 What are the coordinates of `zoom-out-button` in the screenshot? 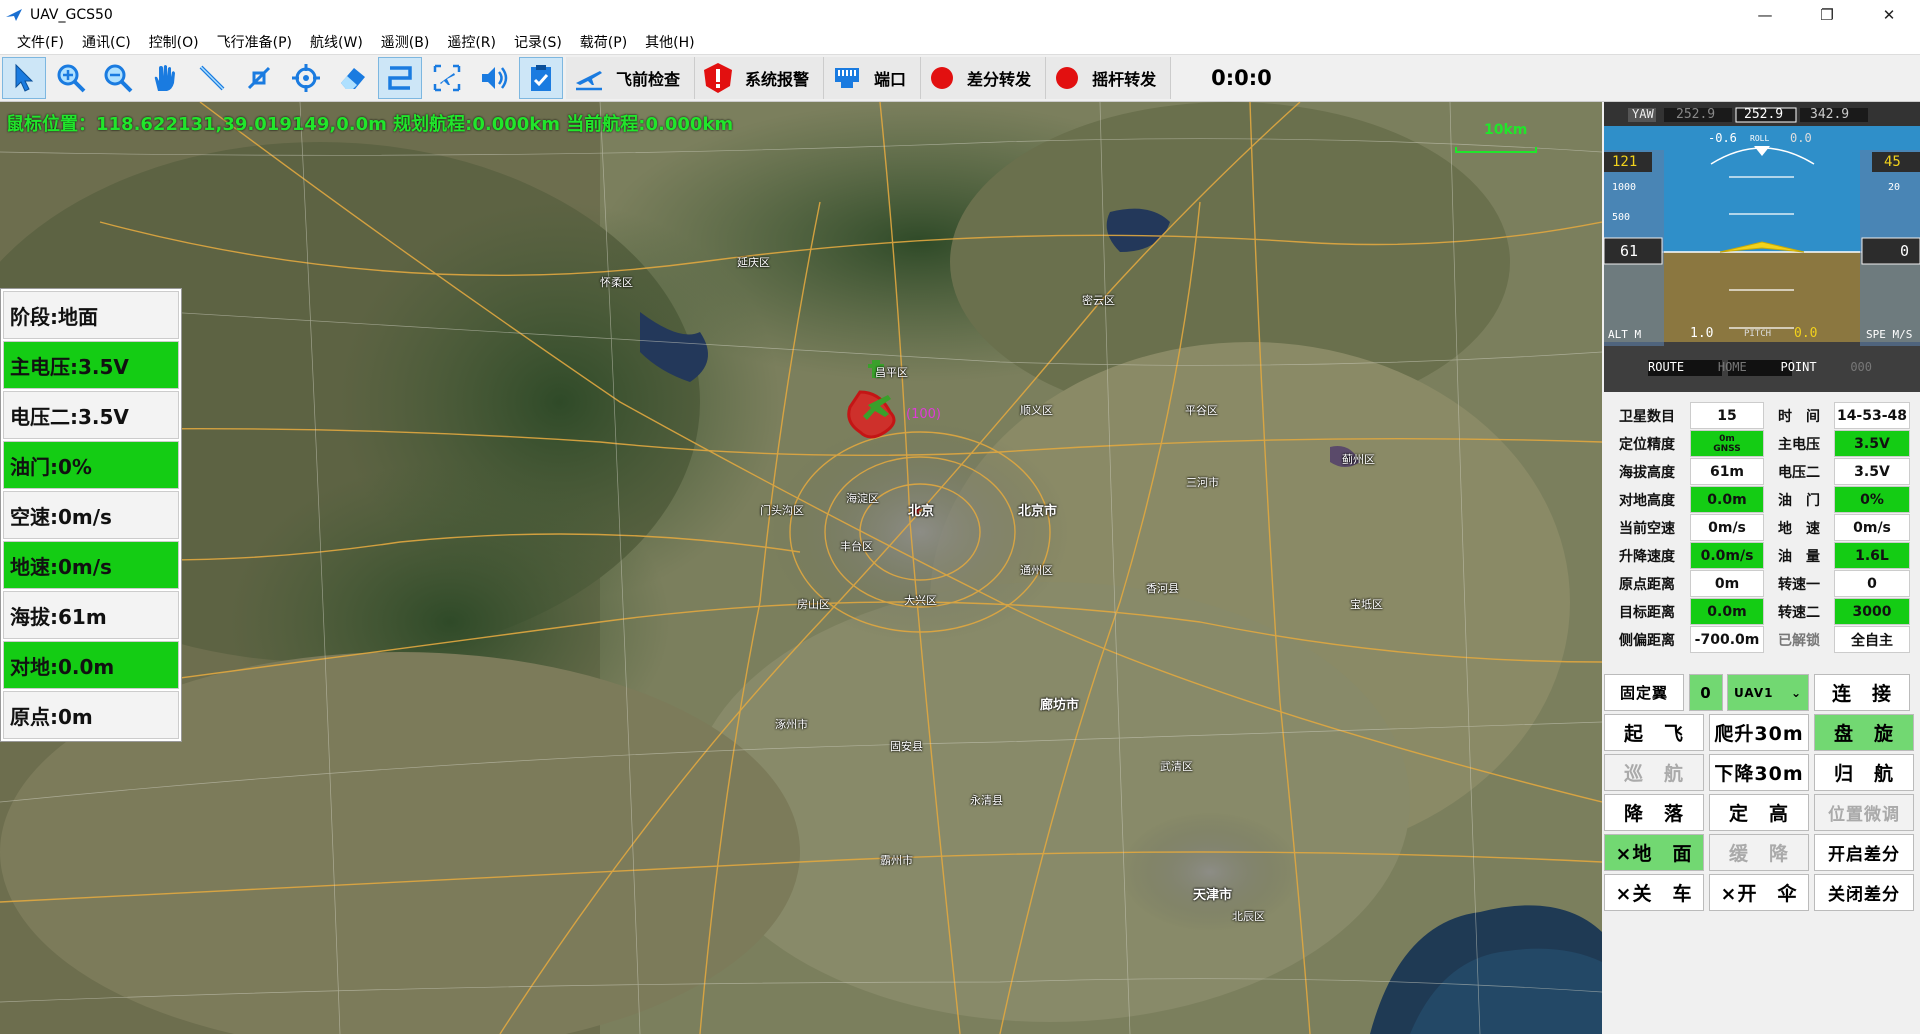 It's located at (118, 78).